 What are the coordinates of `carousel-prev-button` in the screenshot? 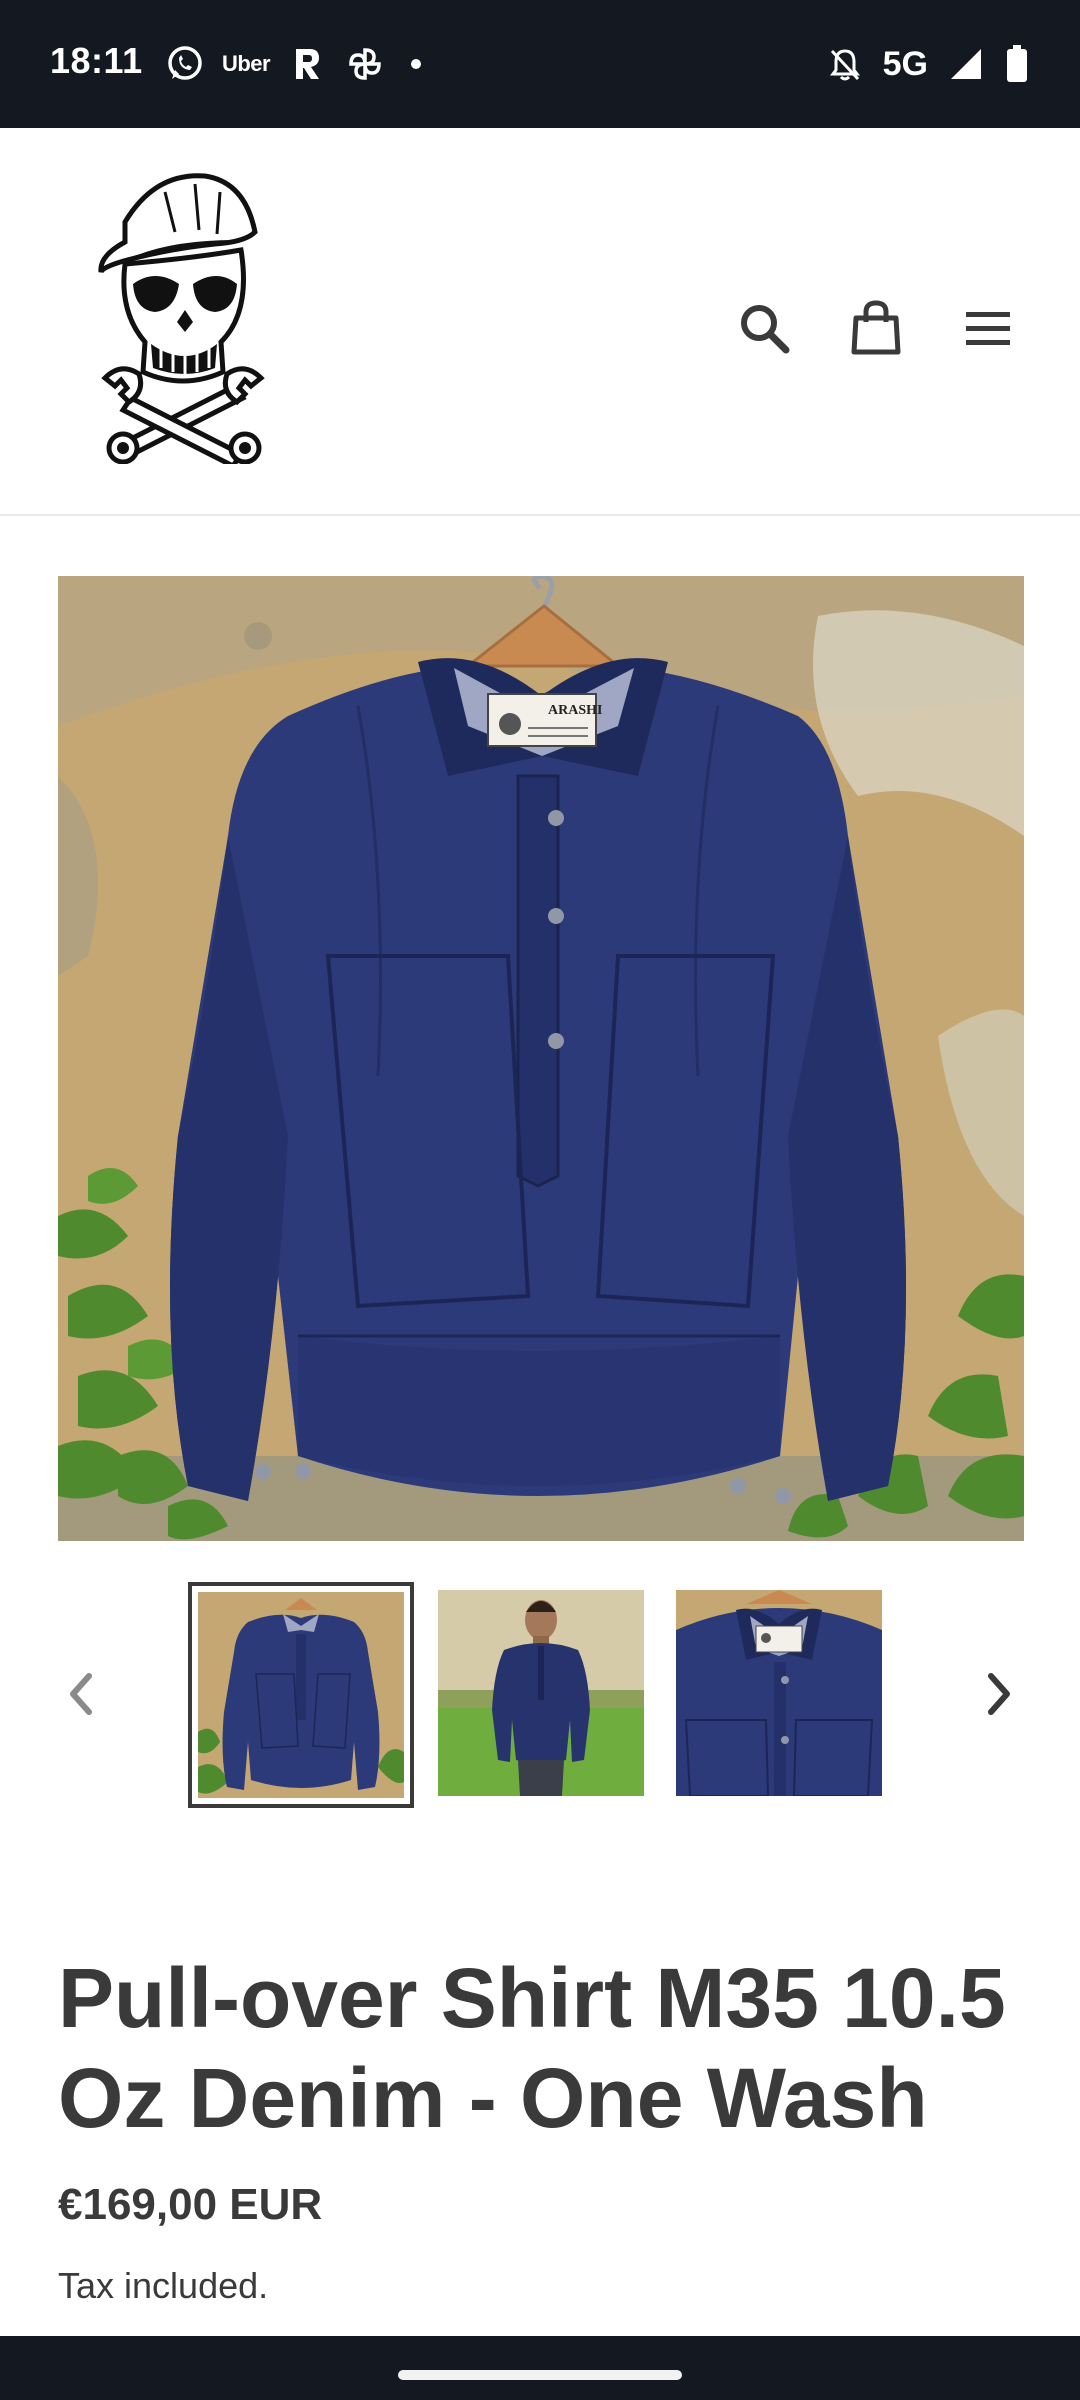 It's located at (80, 1694).